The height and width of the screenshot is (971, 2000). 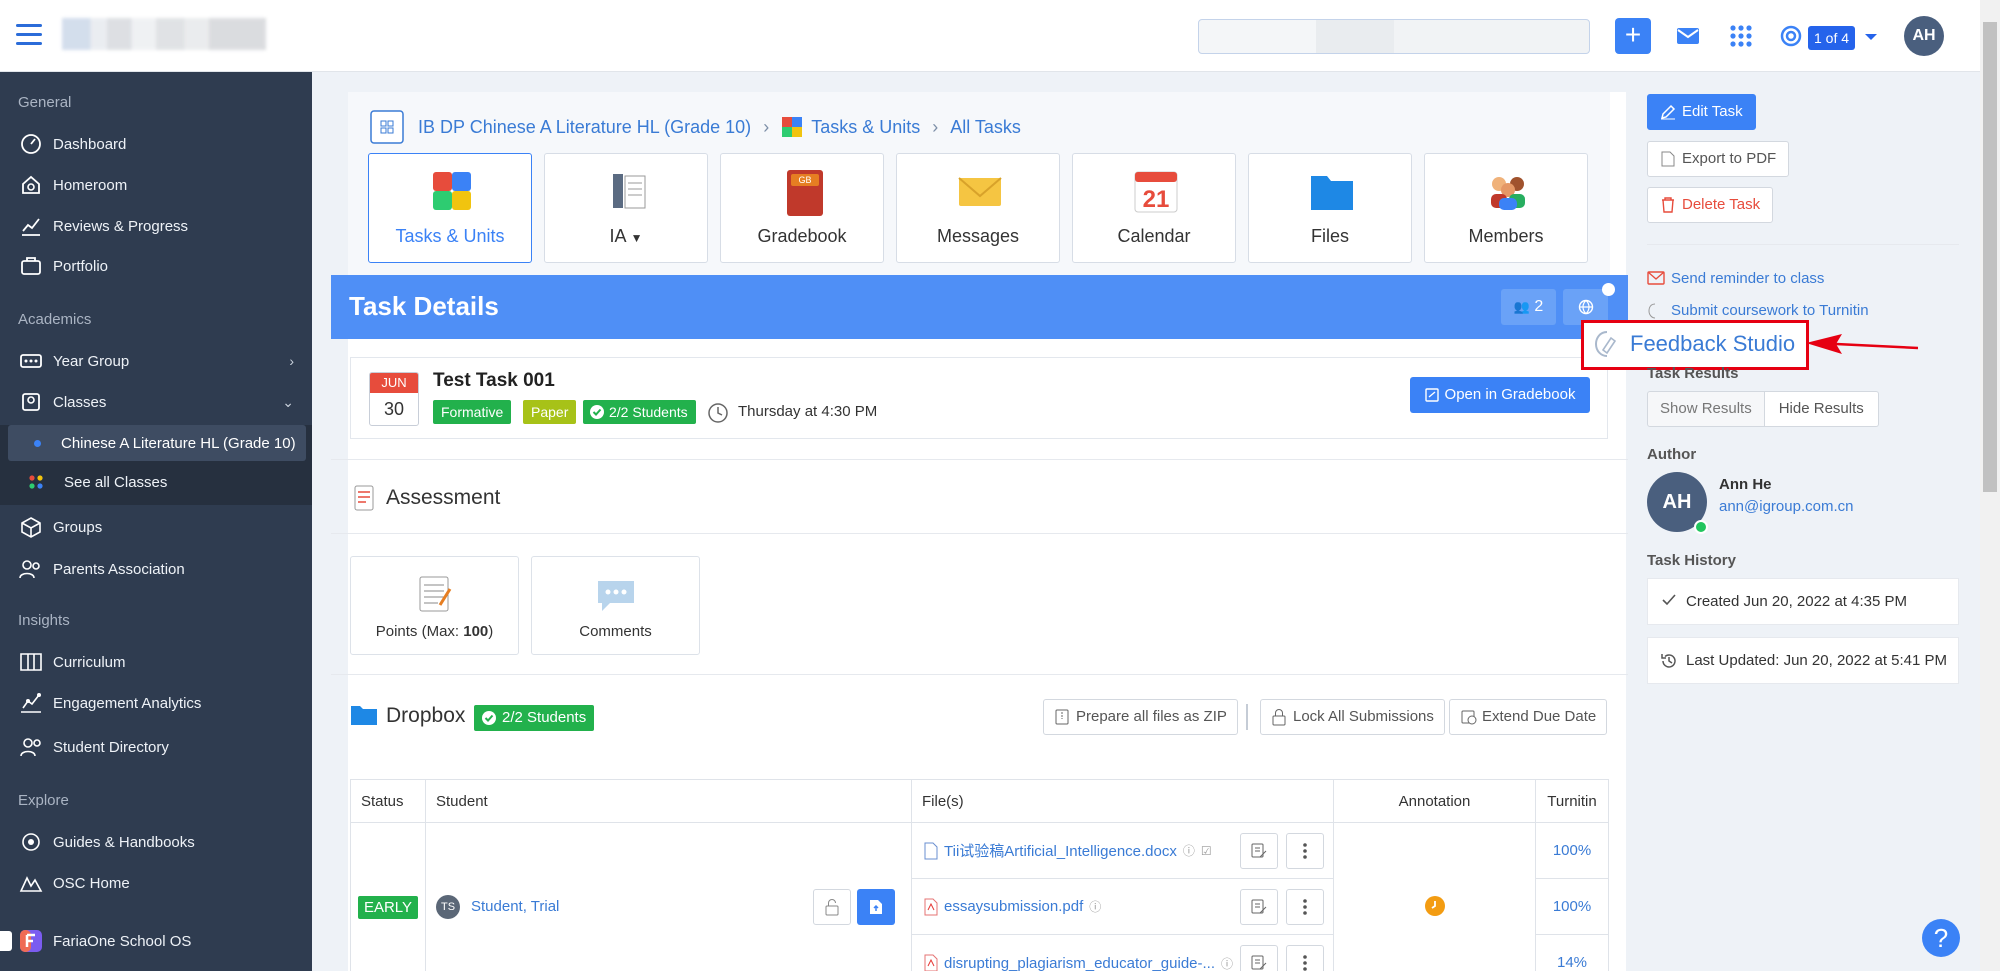 I want to click on show-results-button: Show Results, so click(x=1706, y=409).